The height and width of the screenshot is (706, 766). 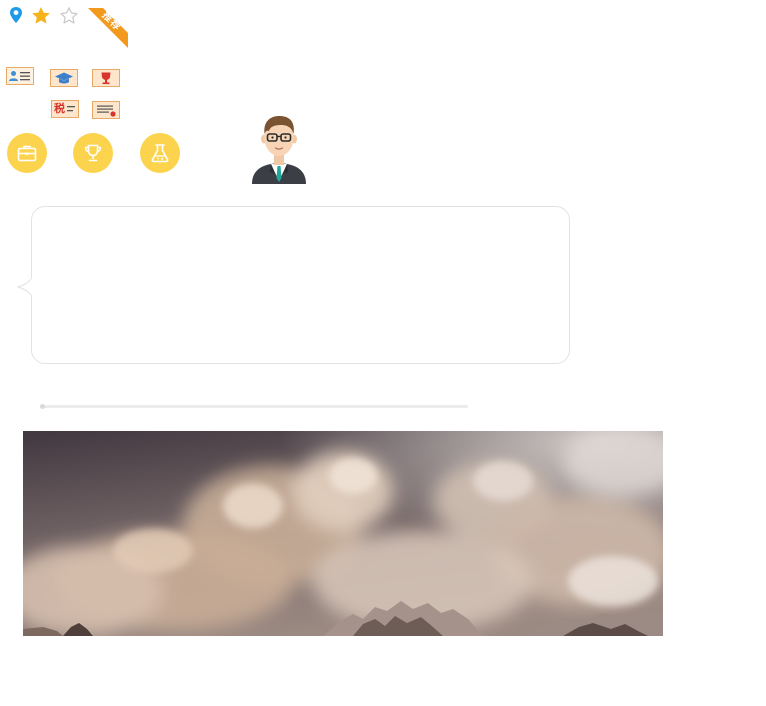 What do you see at coordinates (106, 110) in the screenshot?
I see `seal-certificate-icon` at bounding box center [106, 110].